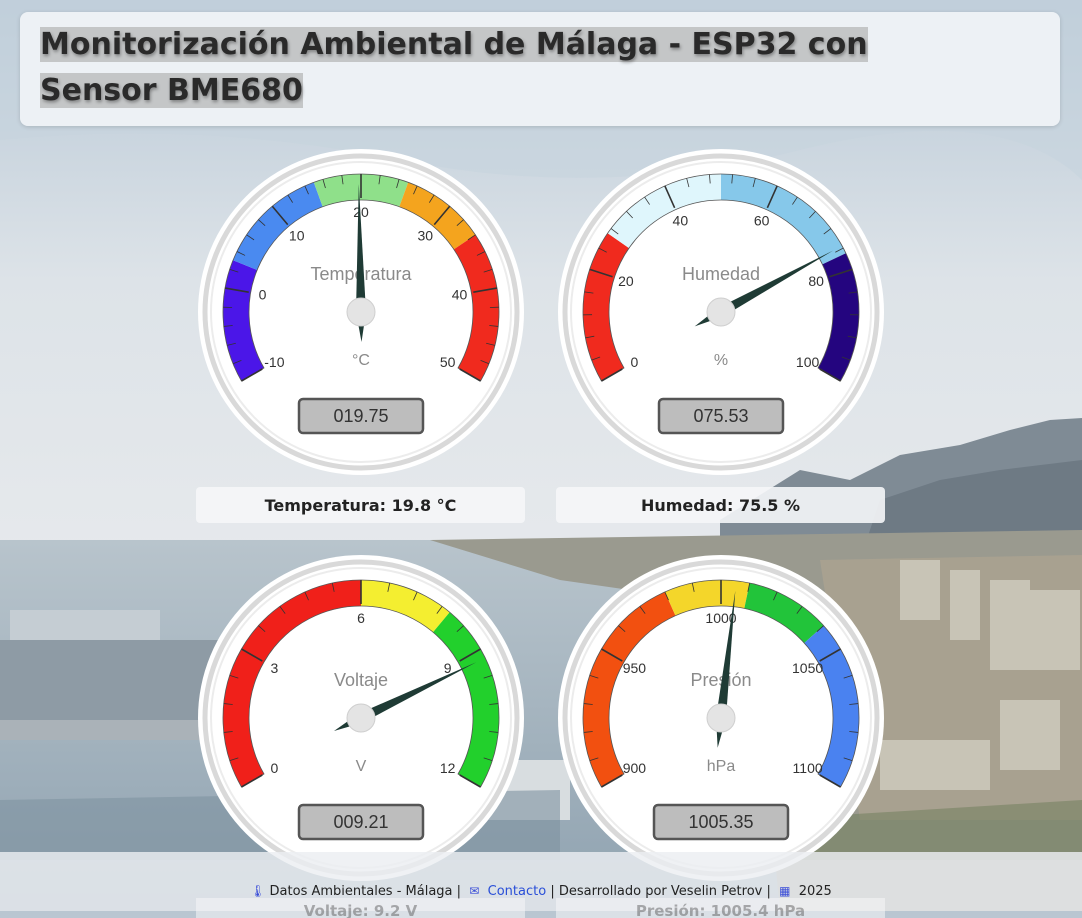 The image size is (1082, 918). What do you see at coordinates (360, 822) in the screenshot?
I see `gauge-value-text: 009.21` at bounding box center [360, 822].